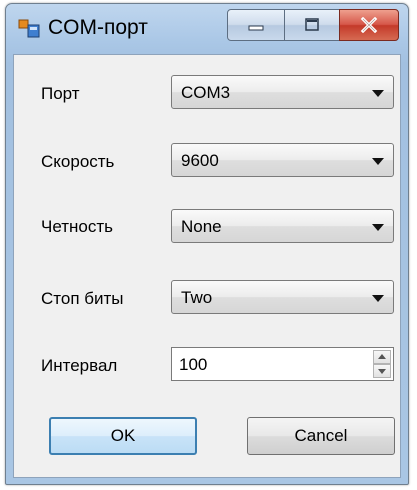  I want to click on spin-down-button, so click(382, 371).